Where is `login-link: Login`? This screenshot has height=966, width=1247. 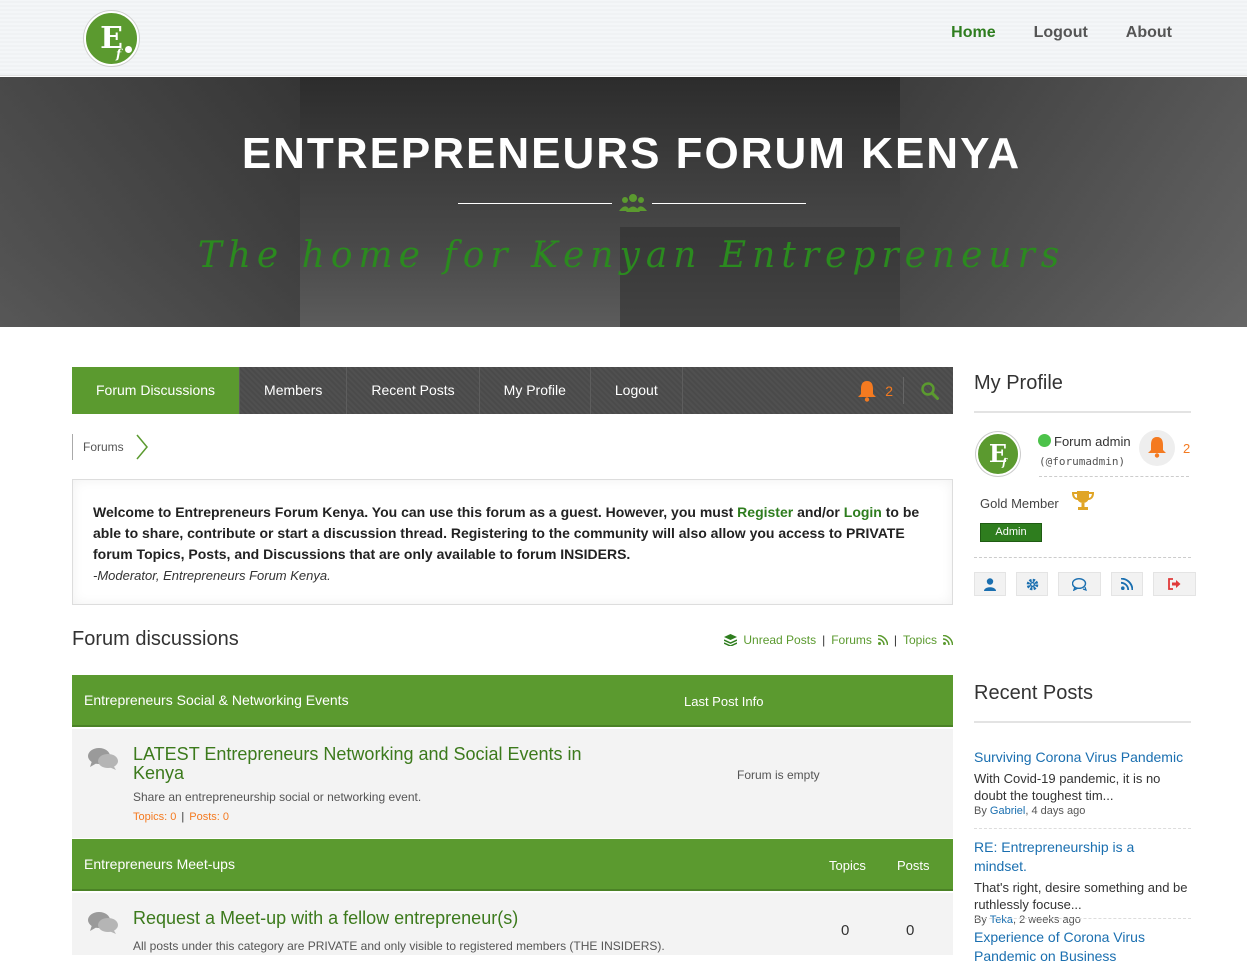
login-link: Login is located at coordinates (863, 512).